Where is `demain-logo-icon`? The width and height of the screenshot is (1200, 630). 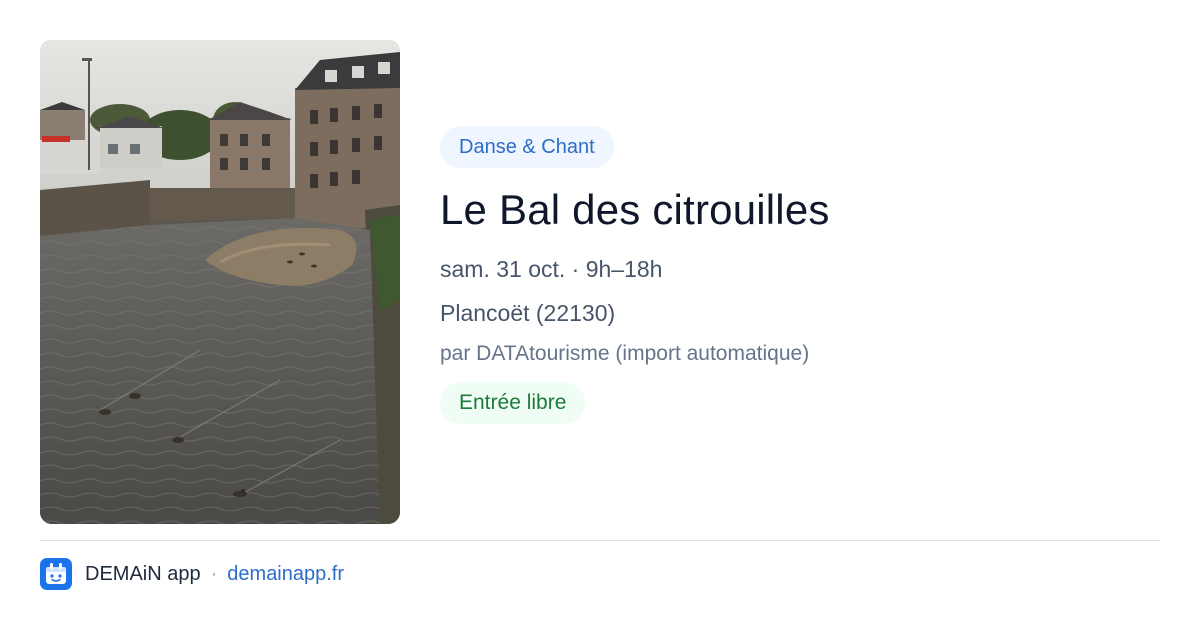
demain-logo-icon is located at coordinates (56, 574).